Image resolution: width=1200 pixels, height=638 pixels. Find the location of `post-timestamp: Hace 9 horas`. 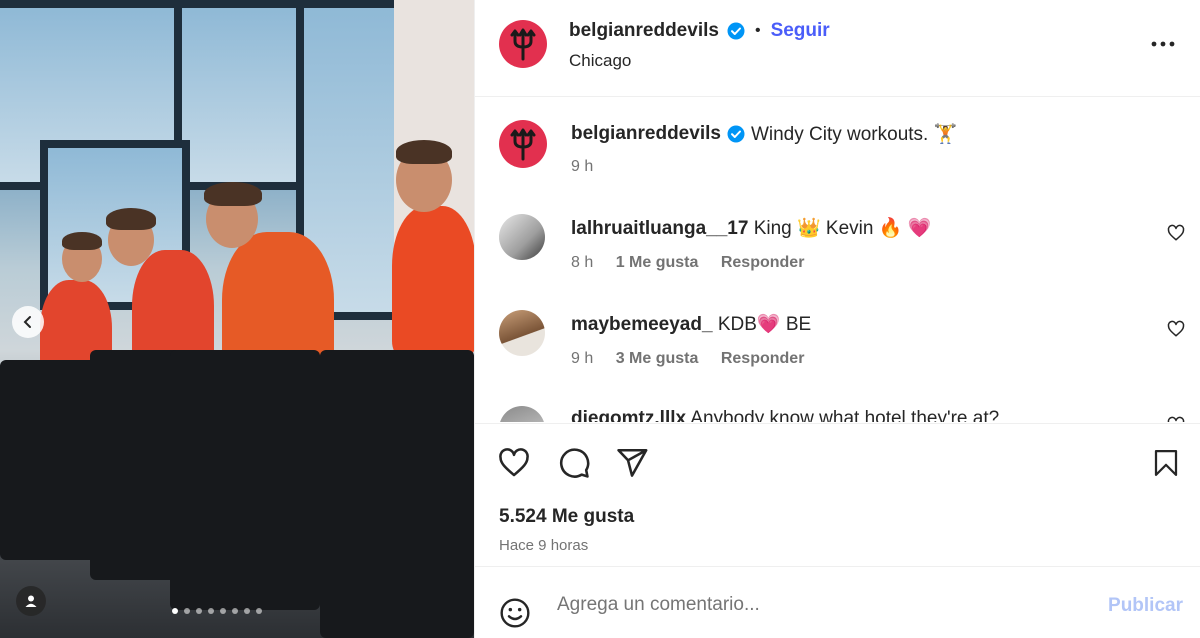

post-timestamp: Hace 9 horas is located at coordinates (544, 545).